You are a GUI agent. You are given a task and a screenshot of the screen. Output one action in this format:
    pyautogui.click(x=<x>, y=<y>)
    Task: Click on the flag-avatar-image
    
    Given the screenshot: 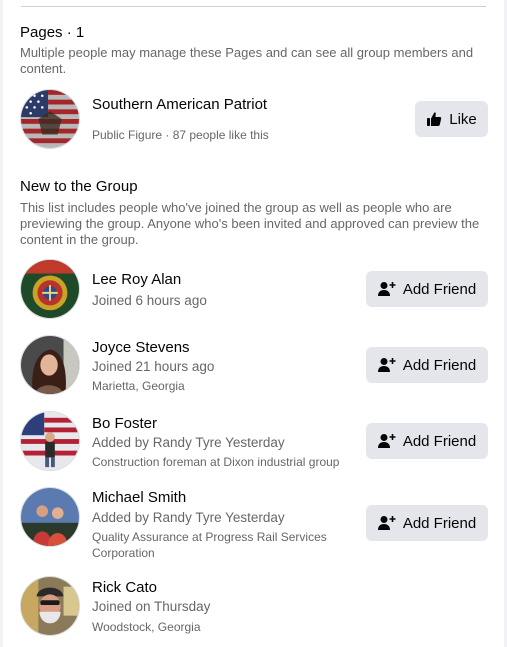 What is the action you would take?
    pyautogui.click(x=50, y=119)
    